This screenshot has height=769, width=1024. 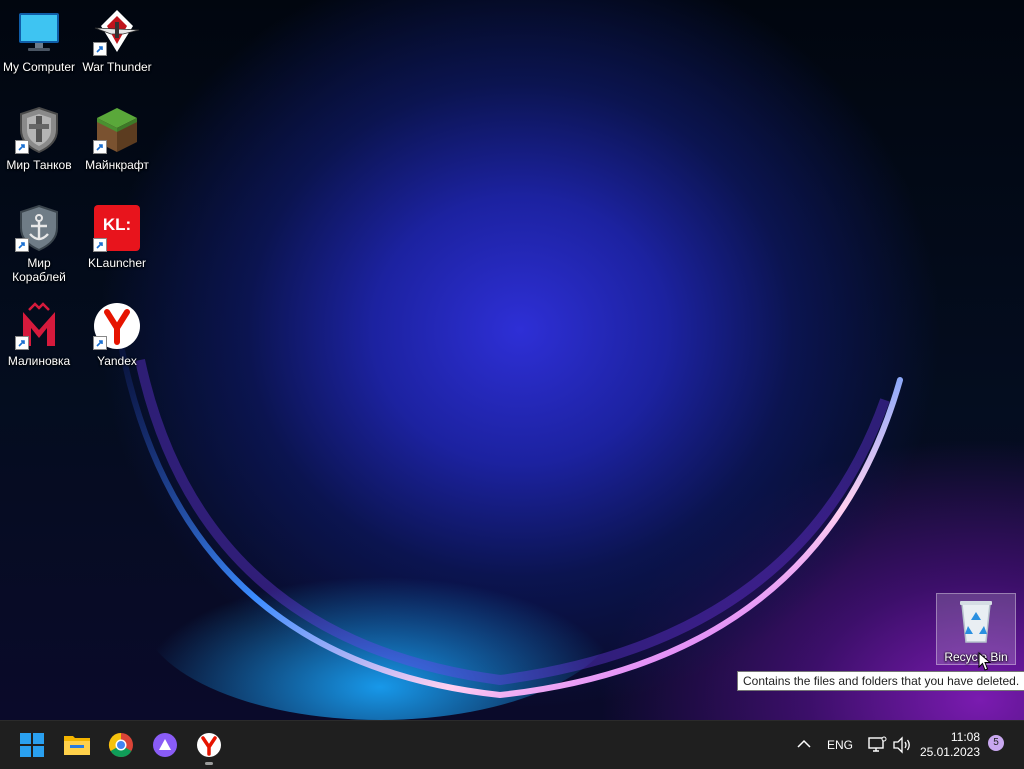 What do you see at coordinates (117, 263) in the screenshot?
I see `icon-label: KLauncher` at bounding box center [117, 263].